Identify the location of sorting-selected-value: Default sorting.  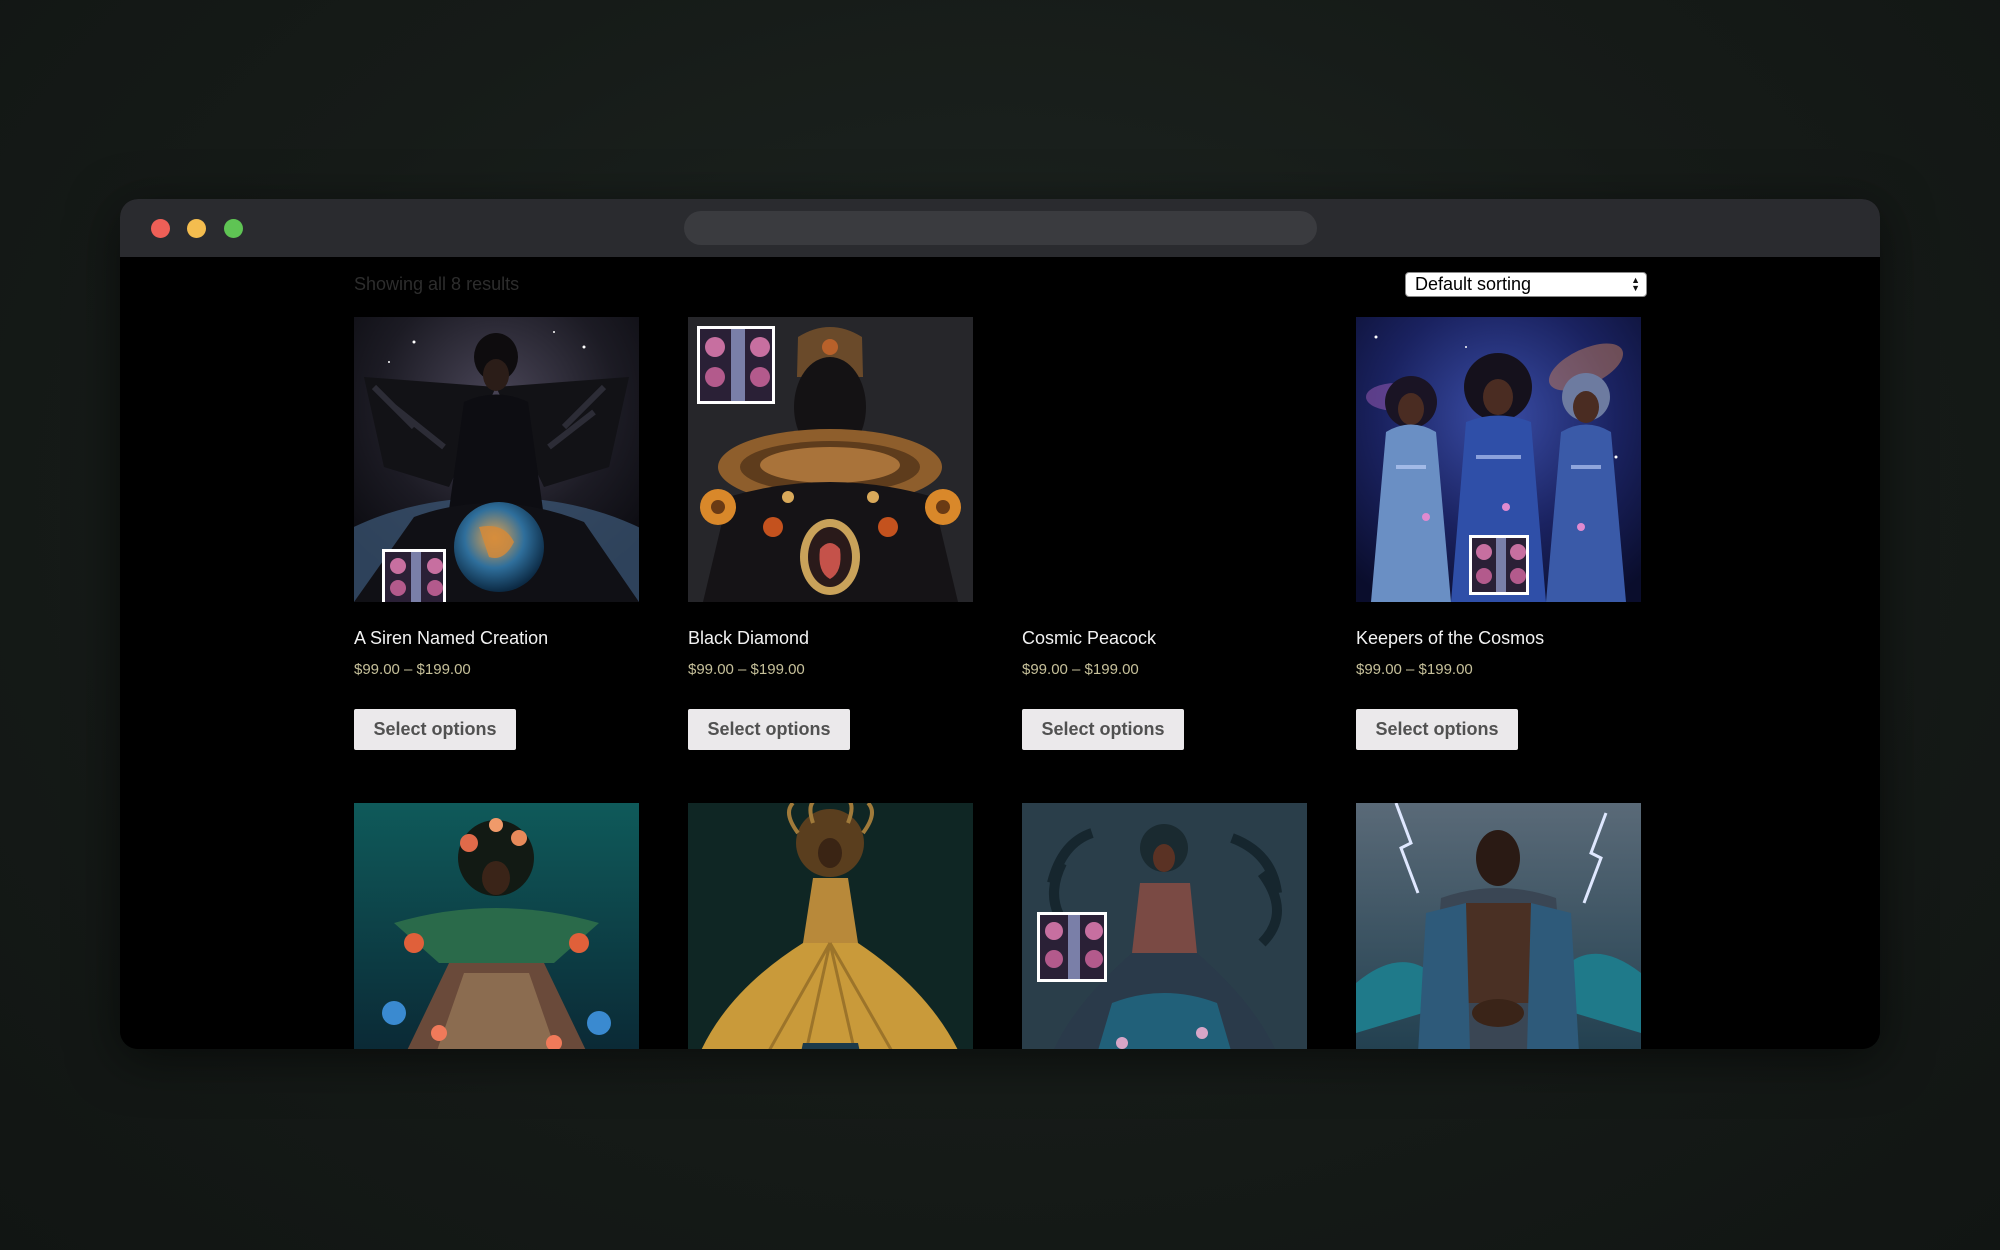
(1473, 284).